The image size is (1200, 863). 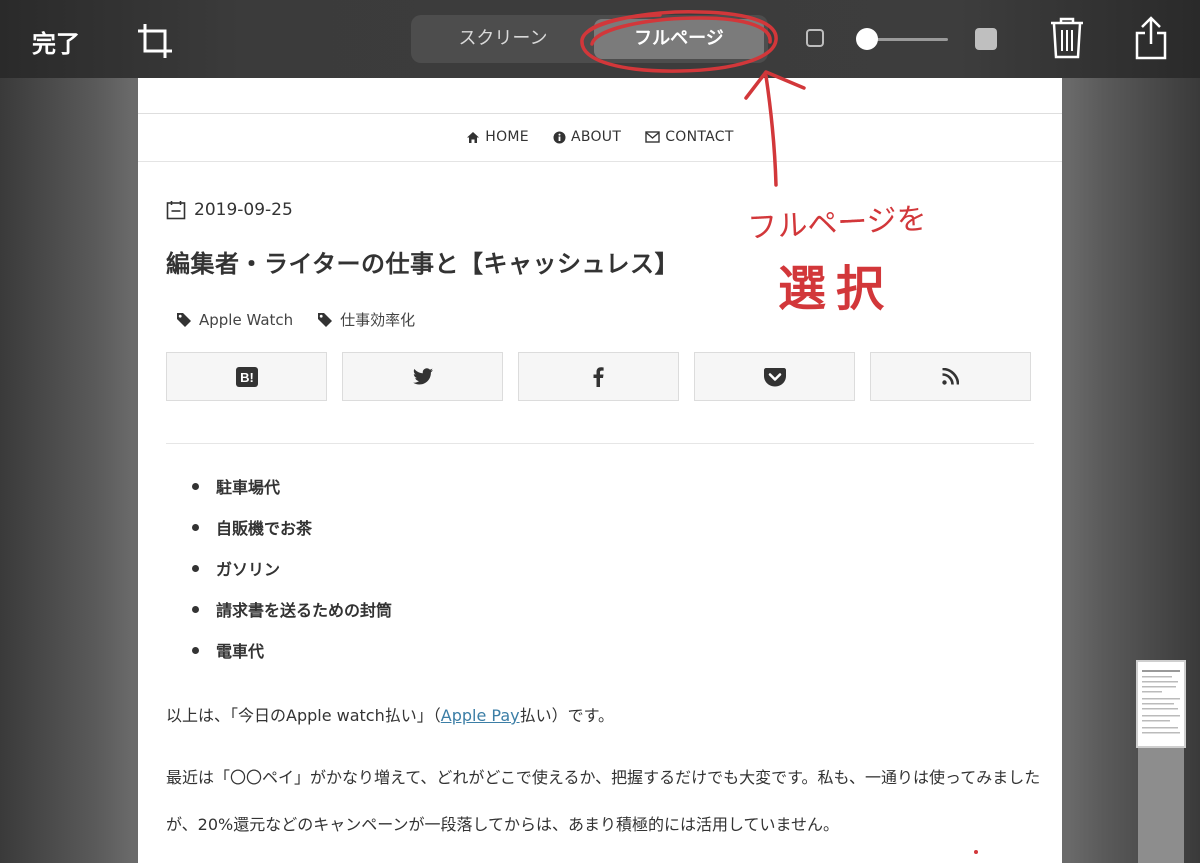 I want to click on calendar-icon, so click(x=176, y=210).